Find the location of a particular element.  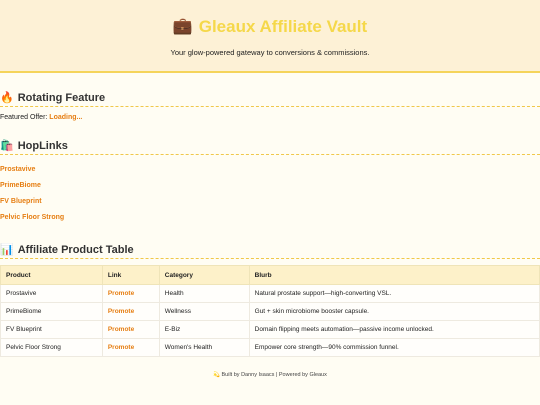

bar-chart-icon: 📊 is located at coordinates (7, 250).